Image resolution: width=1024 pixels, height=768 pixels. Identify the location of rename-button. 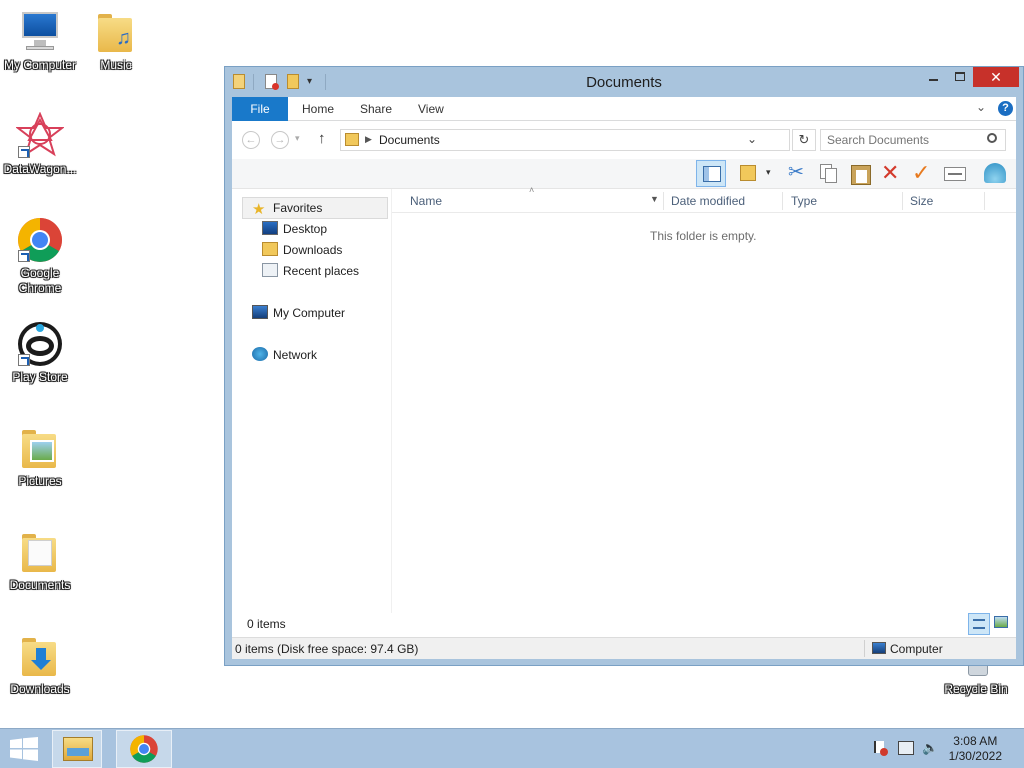
(955, 174).